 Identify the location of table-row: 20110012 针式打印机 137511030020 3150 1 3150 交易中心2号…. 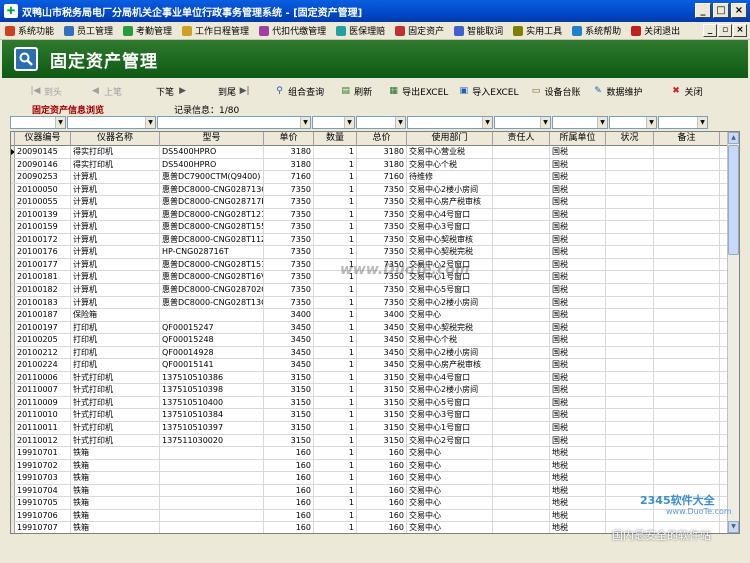
(375, 441).